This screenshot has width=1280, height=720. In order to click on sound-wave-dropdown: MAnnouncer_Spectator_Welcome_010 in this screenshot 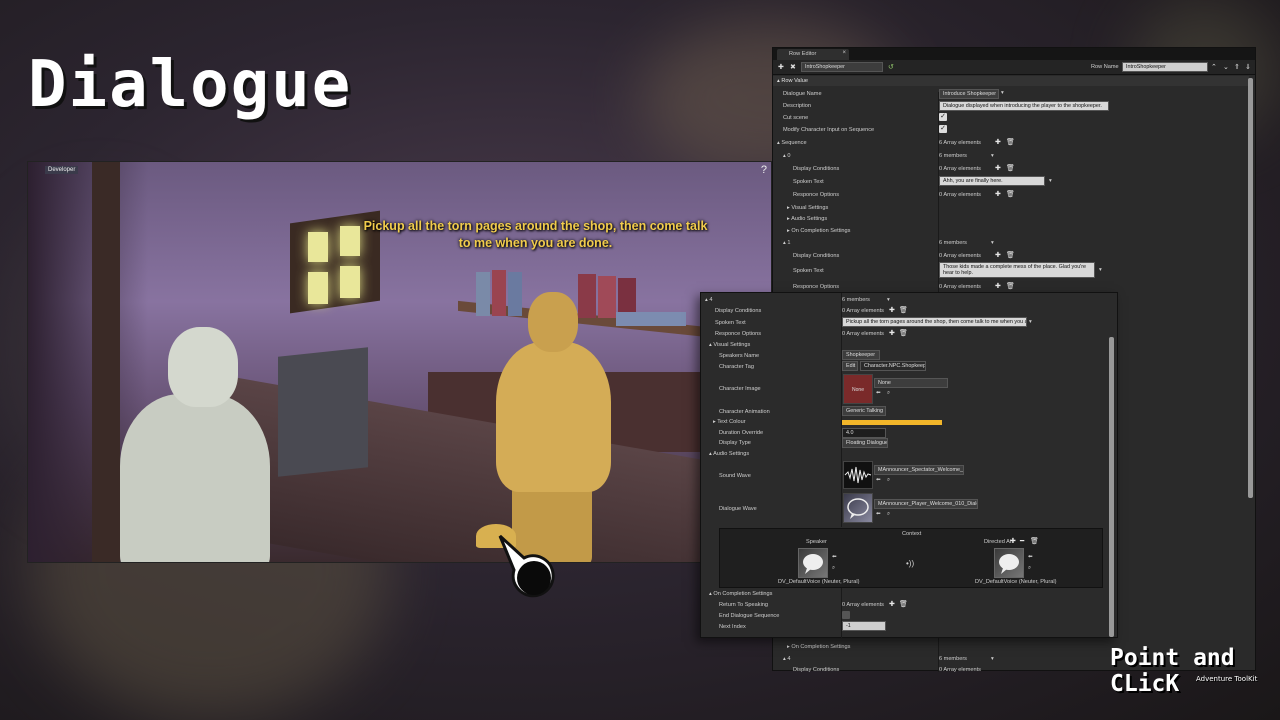, I will do `click(919, 470)`.